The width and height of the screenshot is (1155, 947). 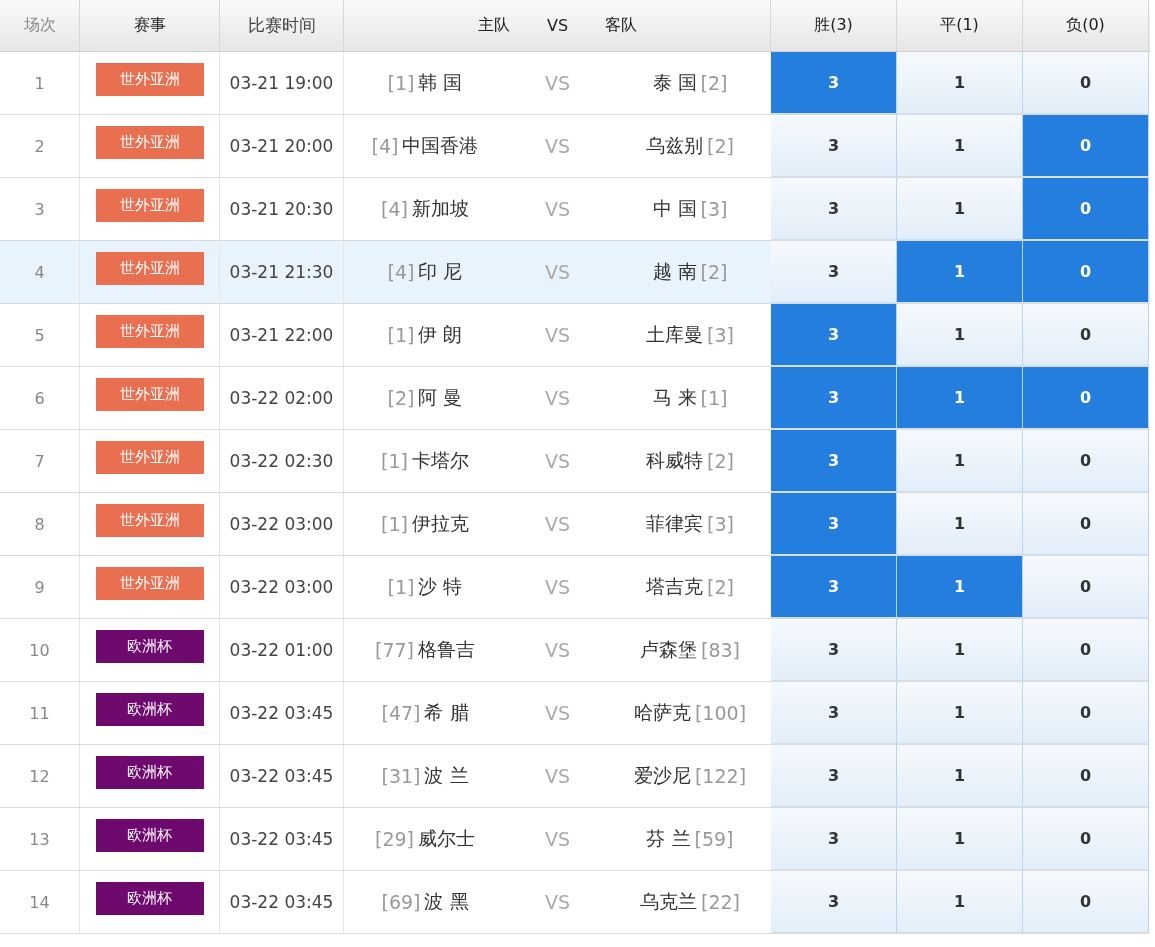 What do you see at coordinates (281, 650) in the screenshot?
I see `match-time: 03-22 01:00` at bounding box center [281, 650].